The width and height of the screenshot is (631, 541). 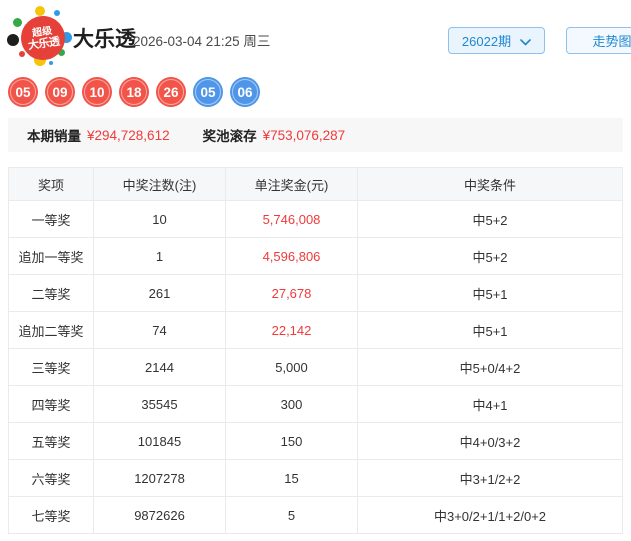 I want to click on prize-amount-cell: 300, so click(x=291, y=404).